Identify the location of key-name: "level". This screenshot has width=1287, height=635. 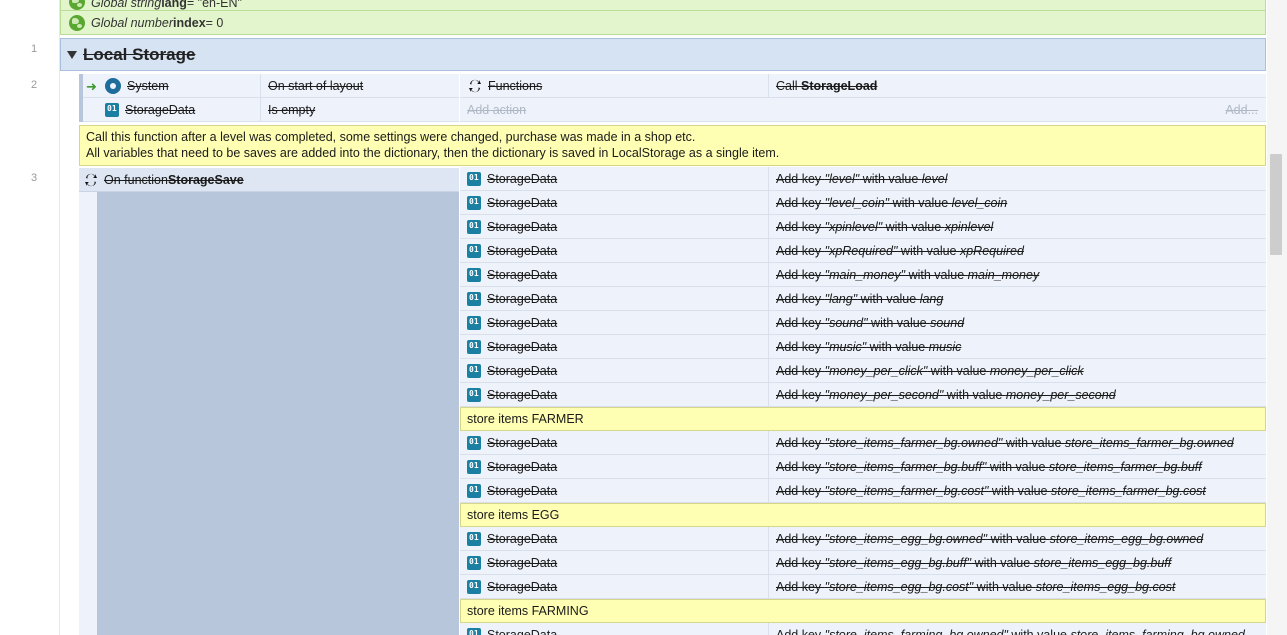
(842, 178).